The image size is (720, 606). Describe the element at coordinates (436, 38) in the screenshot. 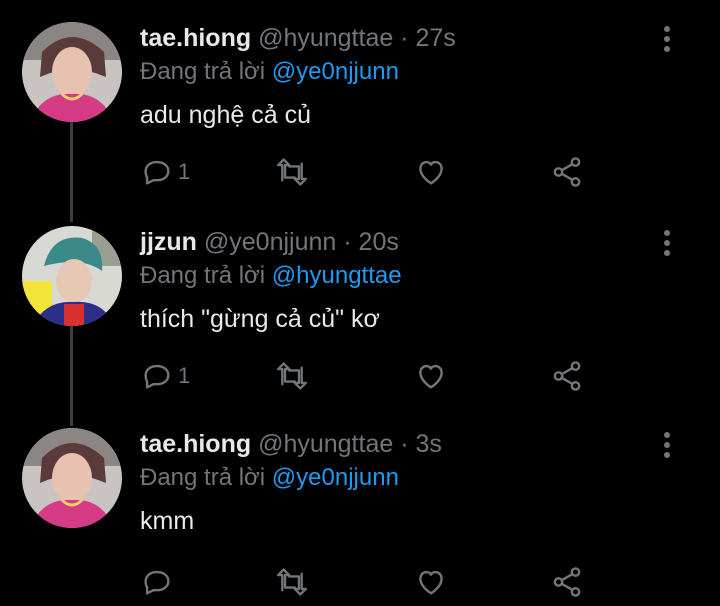

I see `timestamp: 27s` at that location.